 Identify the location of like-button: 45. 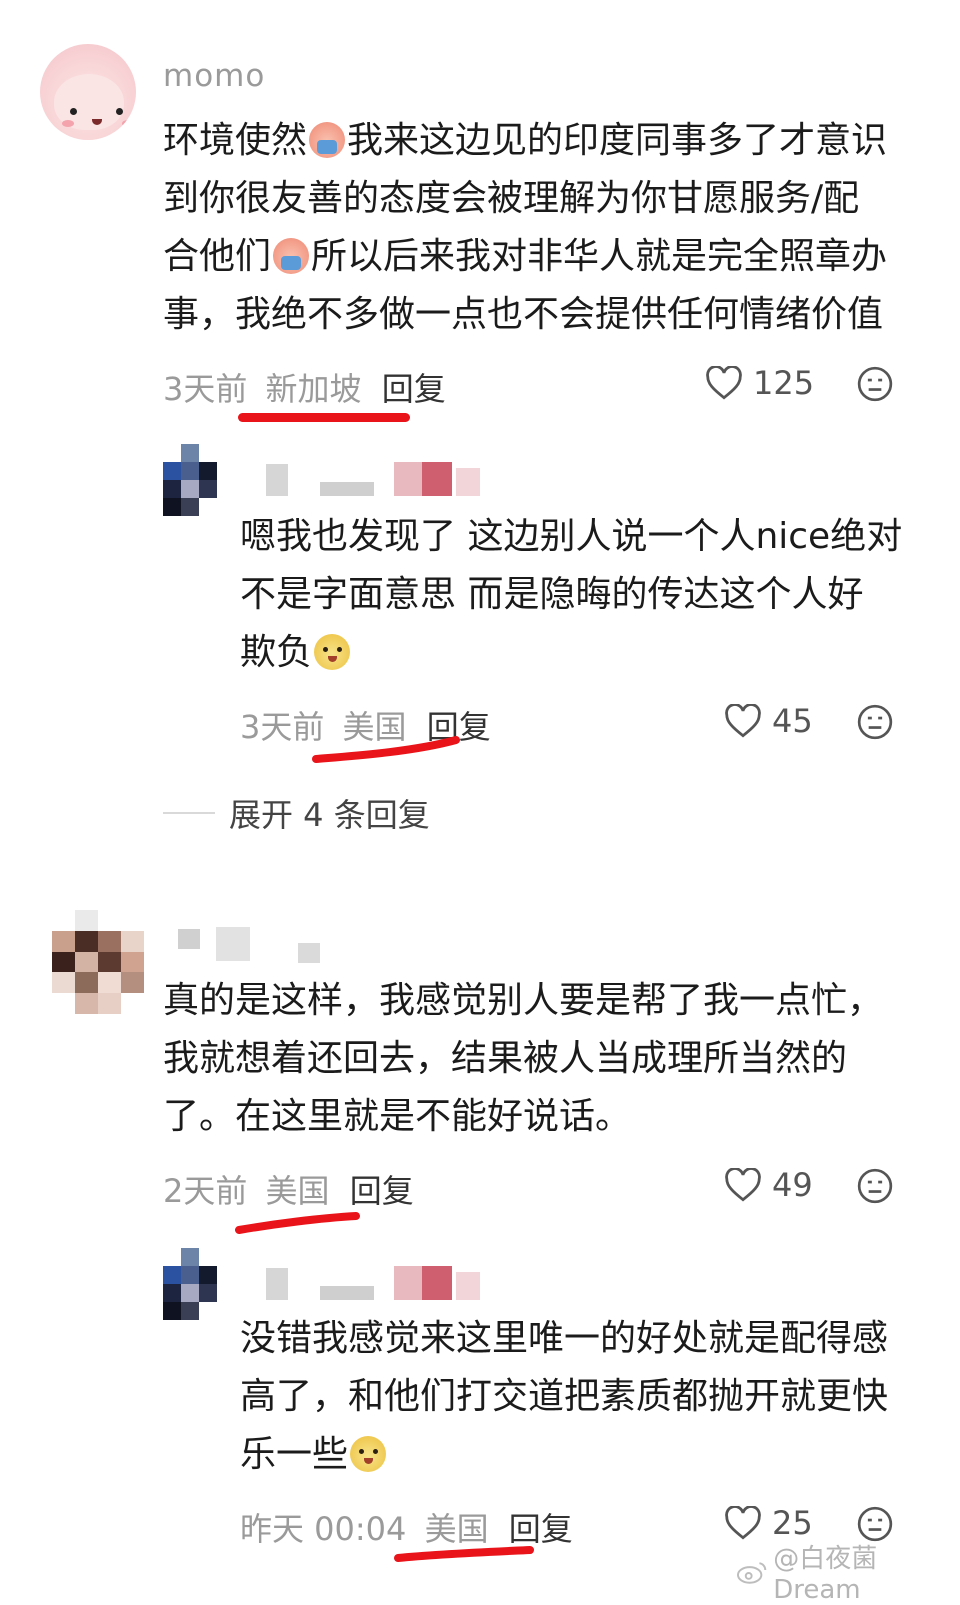
(768, 721).